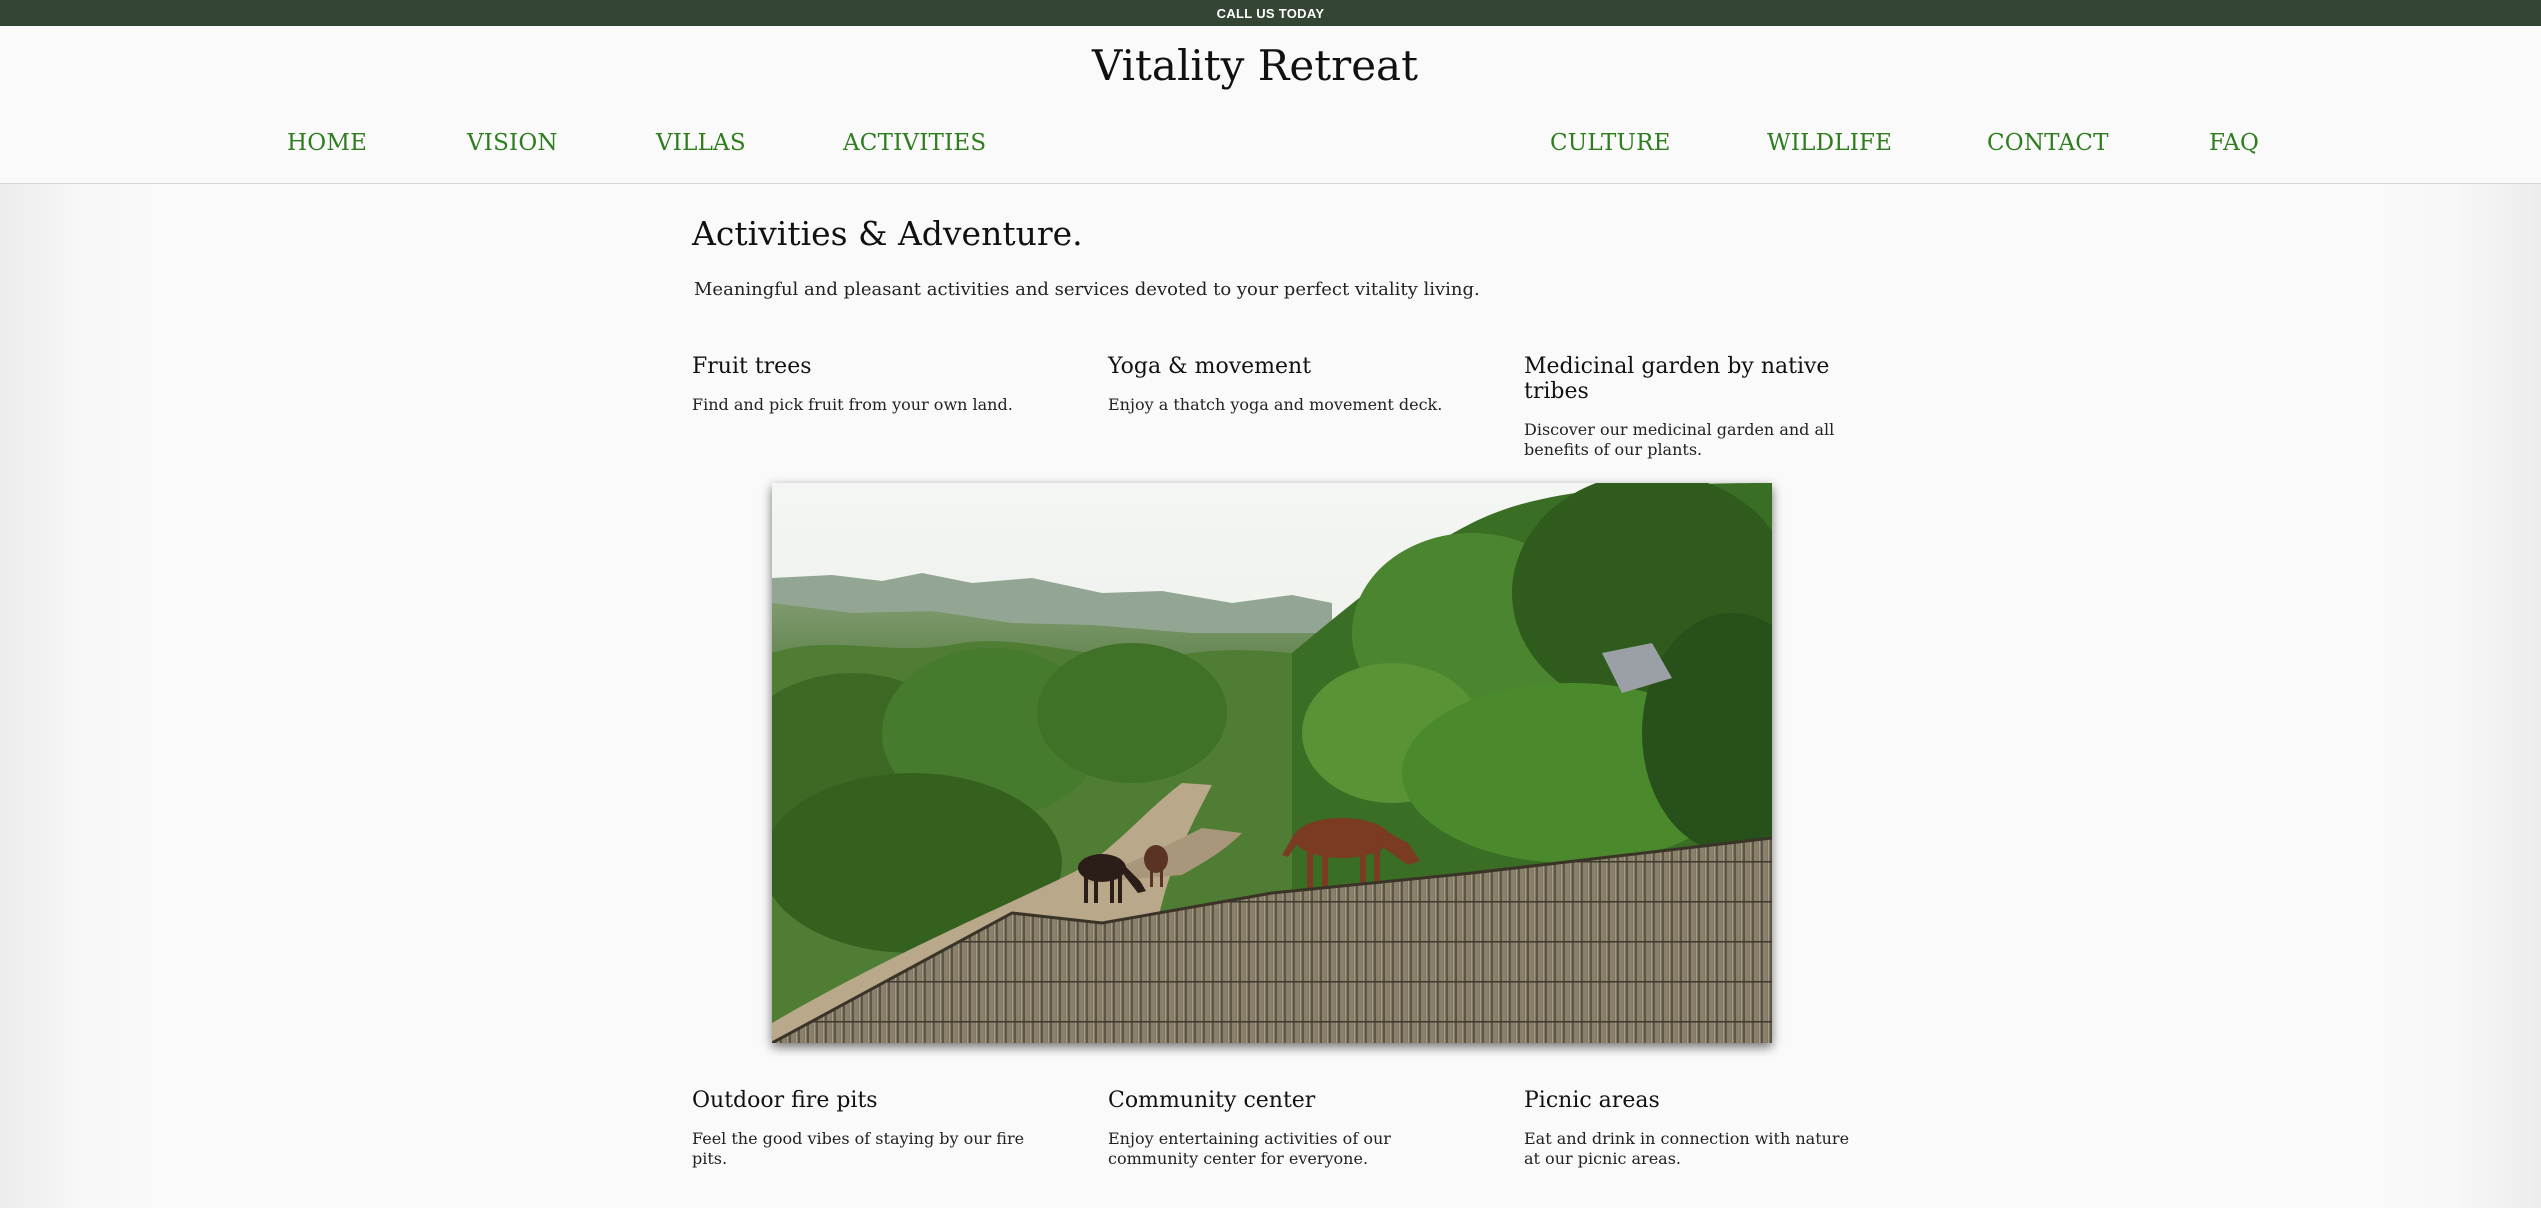 The width and height of the screenshot is (2541, 1208). I want to click on call-us-text: CALL US TODAY, so click(1271, 13).